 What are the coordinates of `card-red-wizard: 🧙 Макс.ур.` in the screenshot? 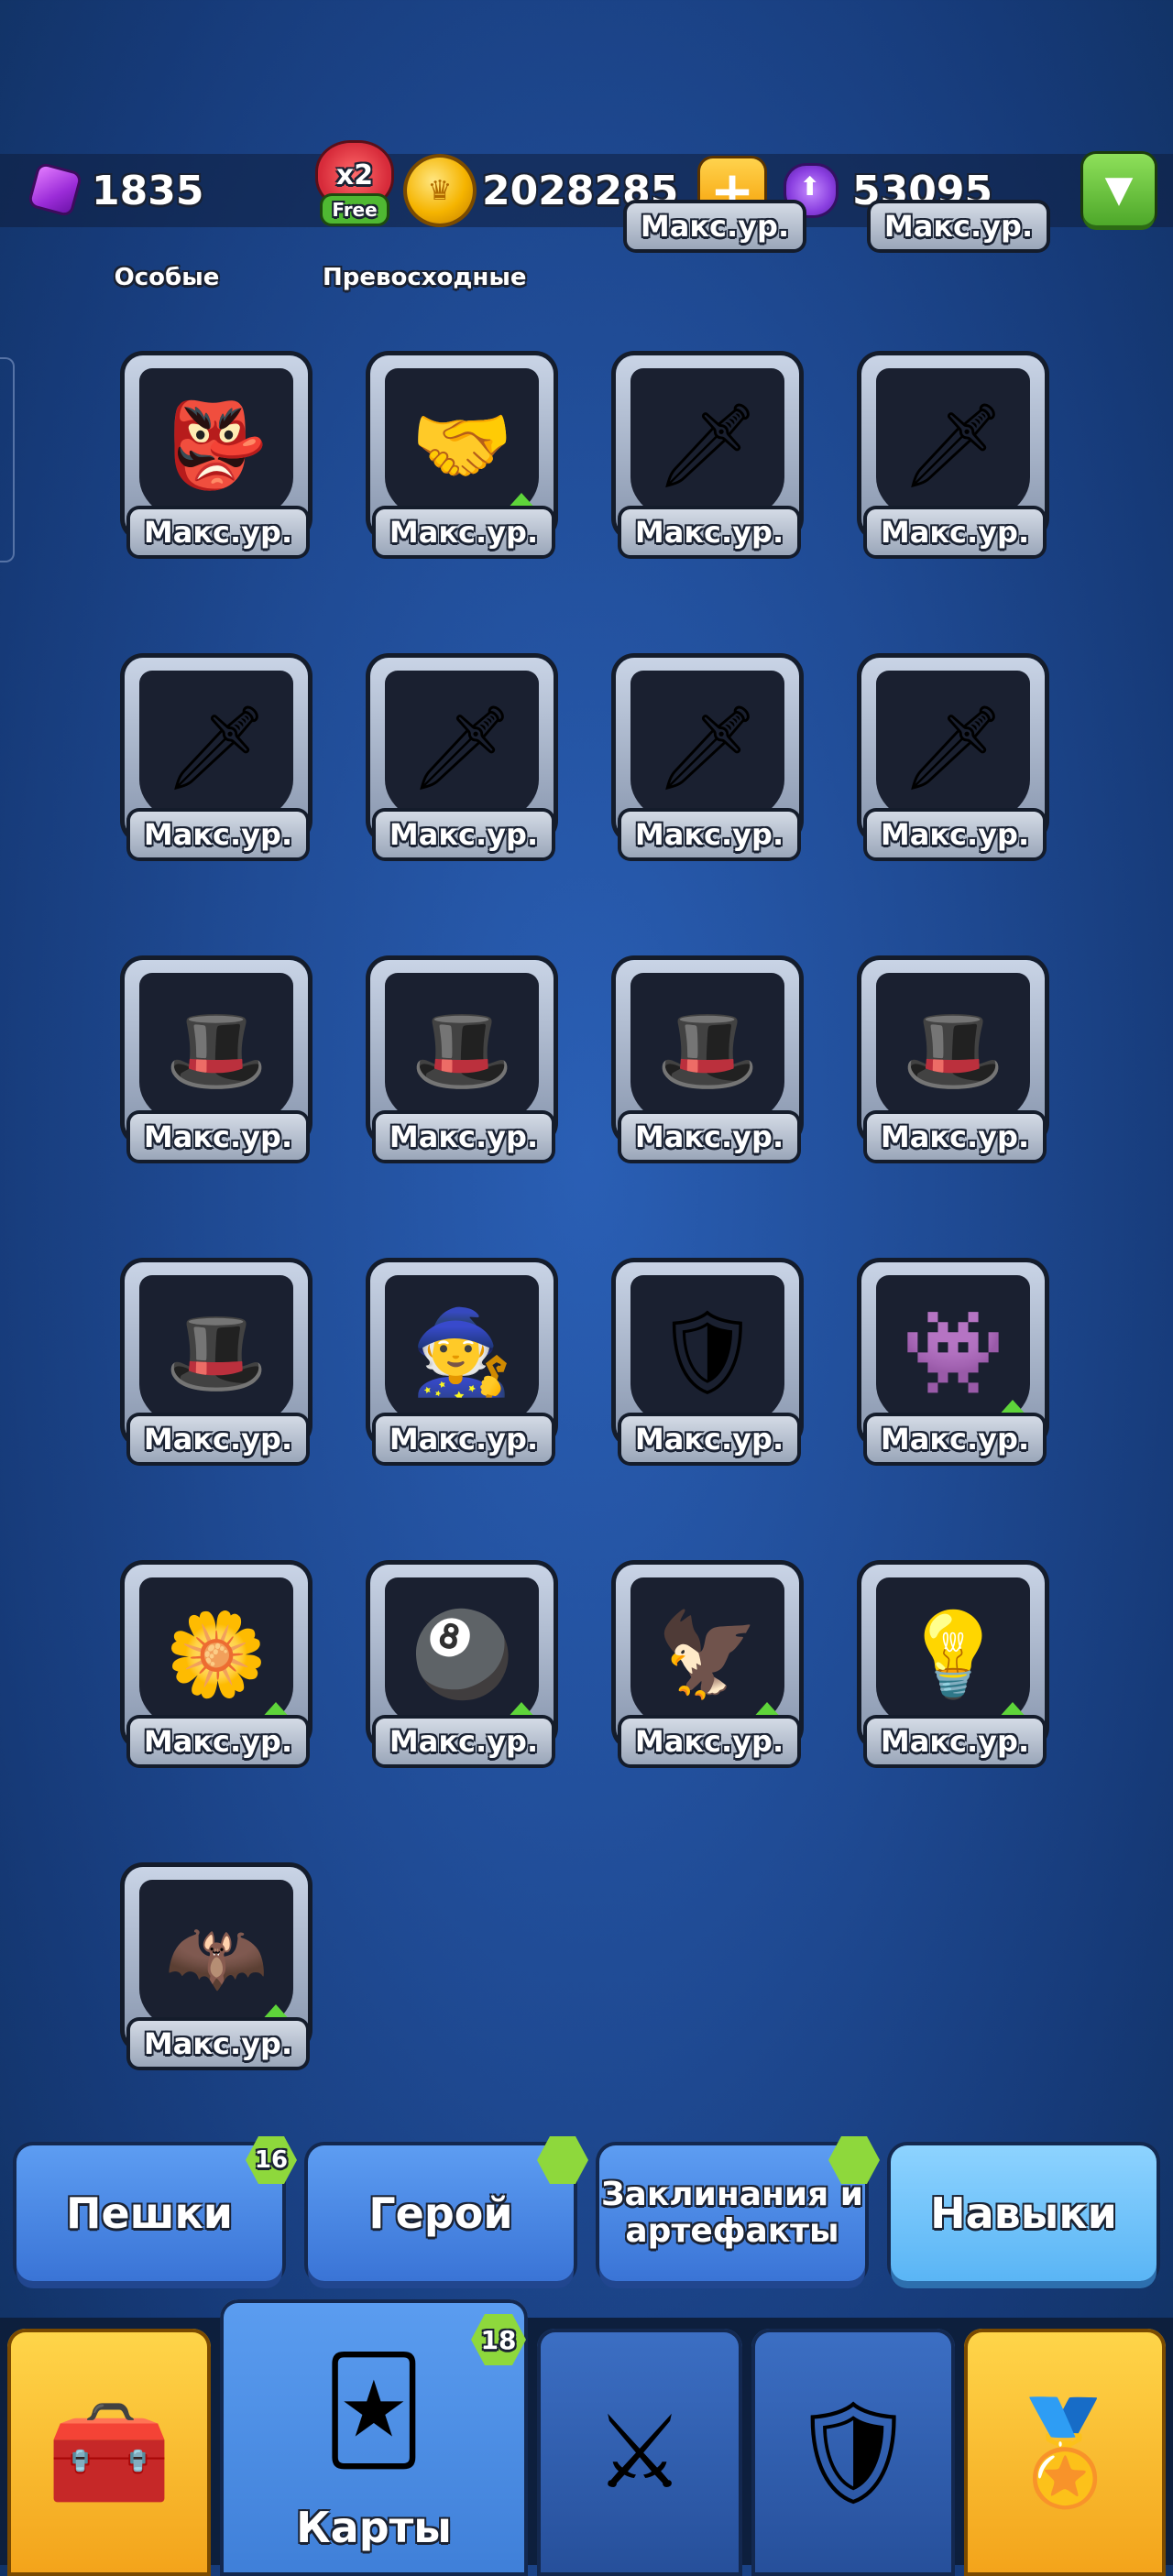 It's located at (465, 1364).